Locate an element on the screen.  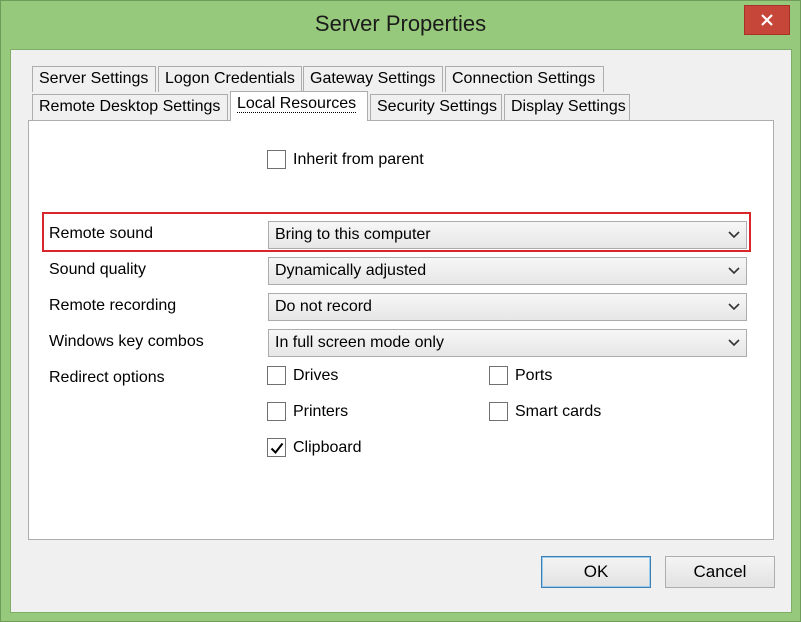
tab-display-settings: Display Settings is located at coordinates (567, 107).